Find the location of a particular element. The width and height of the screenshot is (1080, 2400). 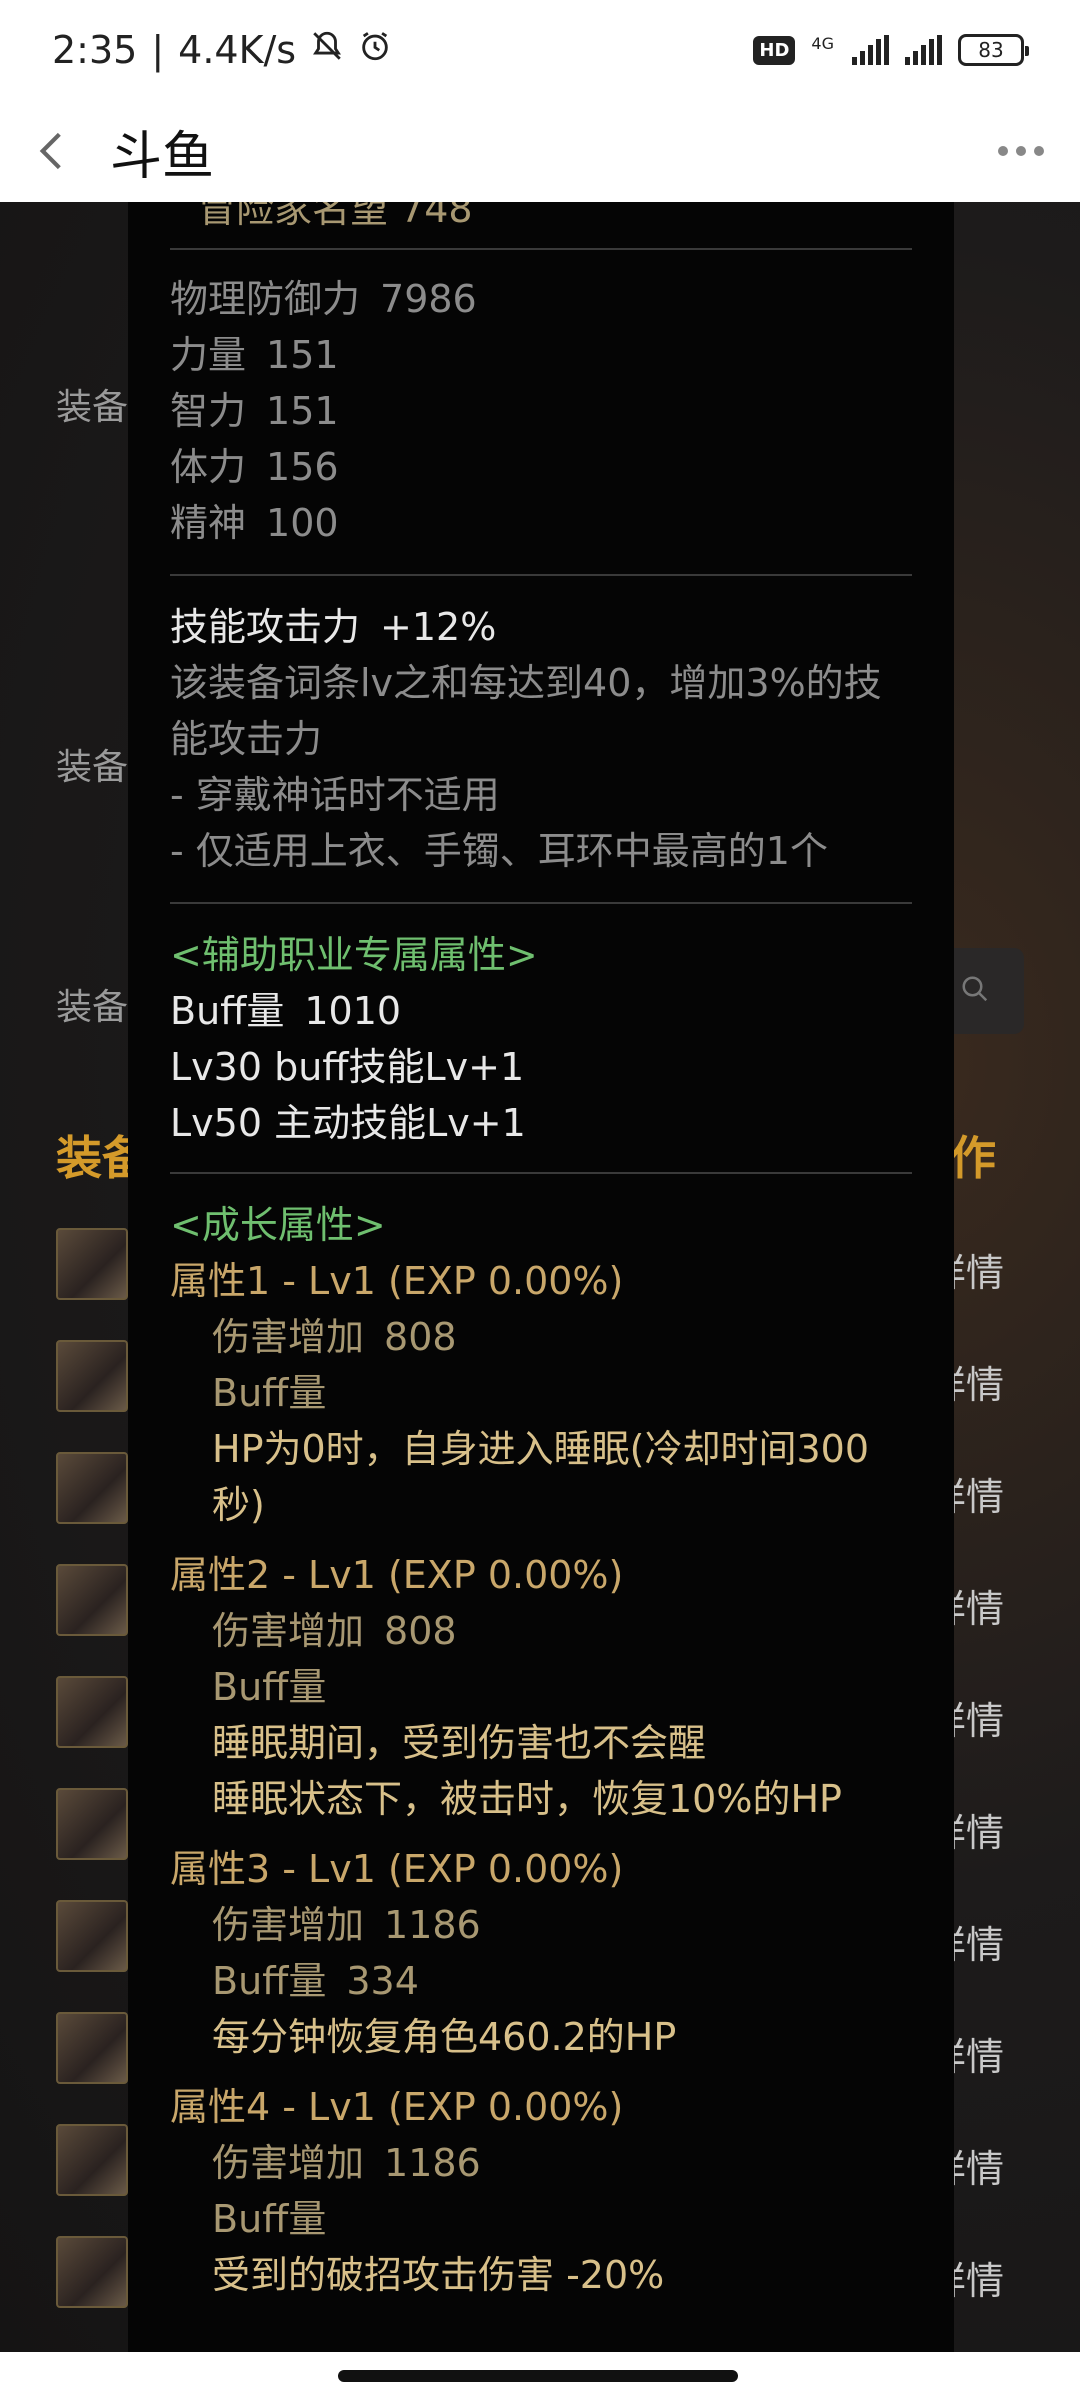

buff-value: 1010 is located at coordinates (353, 1011).